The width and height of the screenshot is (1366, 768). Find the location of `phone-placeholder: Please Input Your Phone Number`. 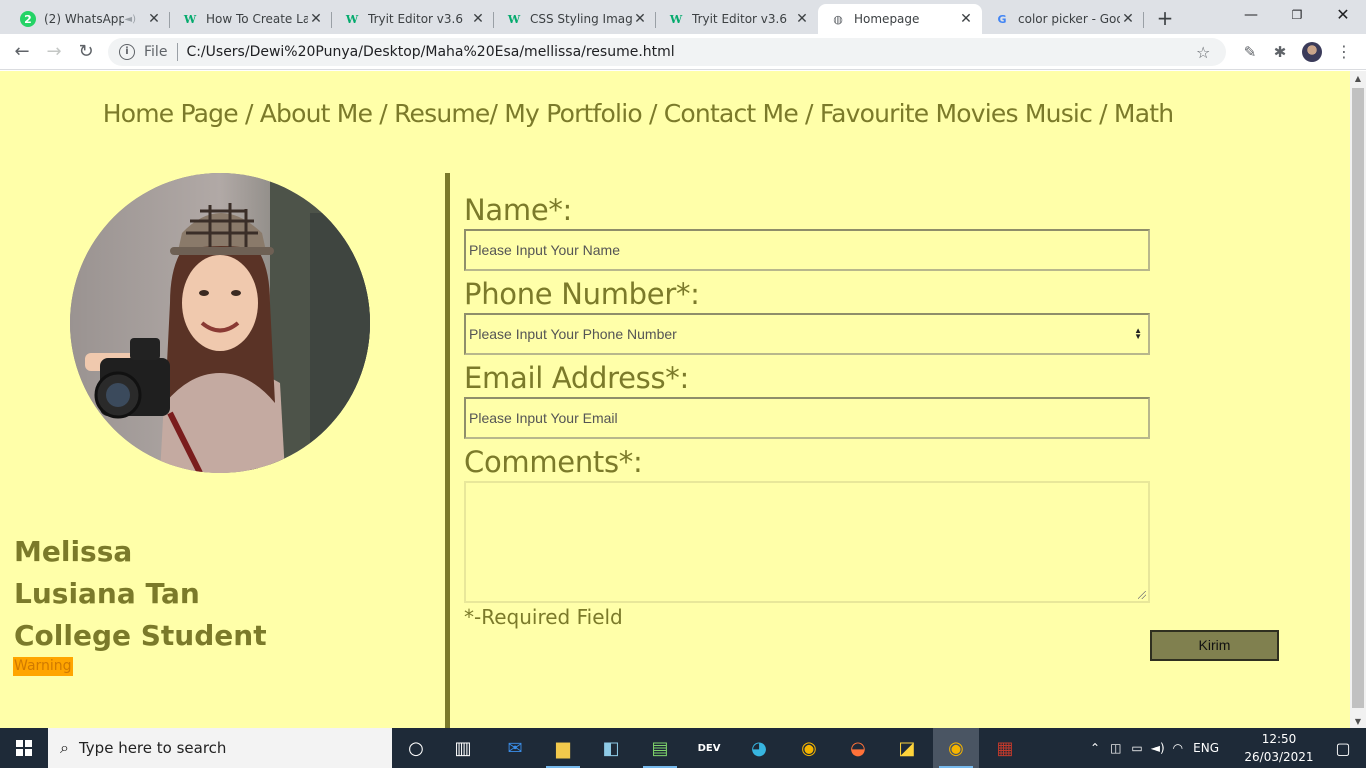

phone-placeholder: Please Input Your Phone Number is located at coordinates (573, 334).